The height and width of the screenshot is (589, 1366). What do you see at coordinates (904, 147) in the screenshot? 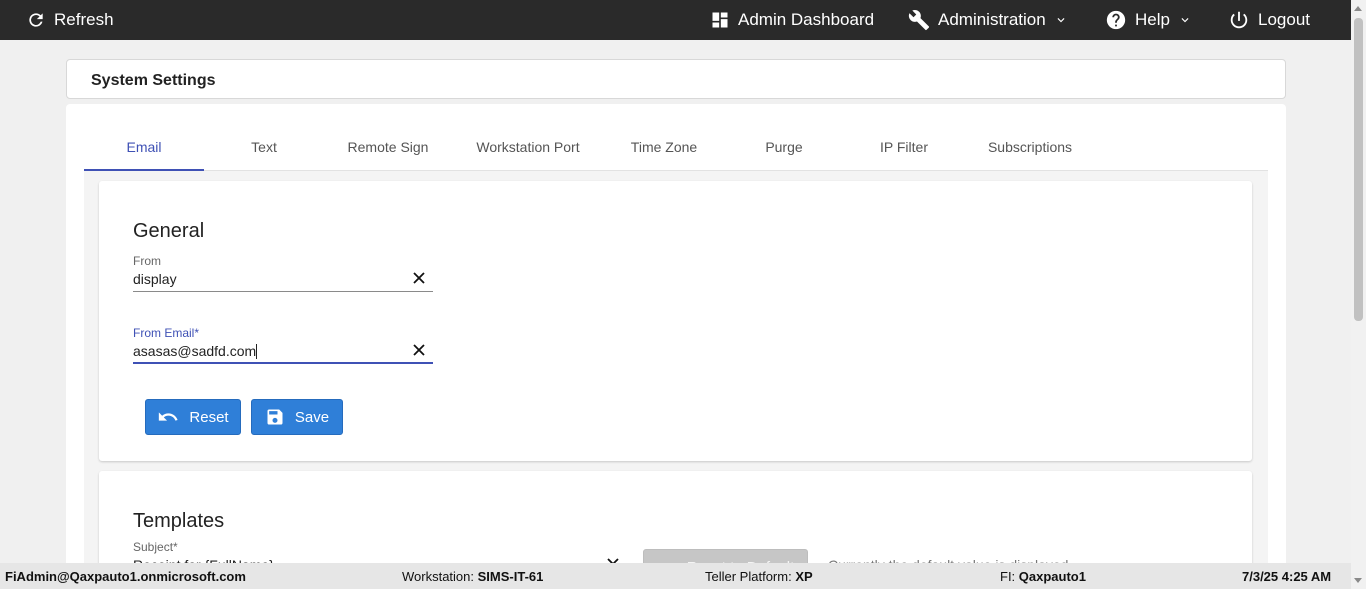
I see `tab-ip-filter: IP Filter` at bounding box center [904, 147].